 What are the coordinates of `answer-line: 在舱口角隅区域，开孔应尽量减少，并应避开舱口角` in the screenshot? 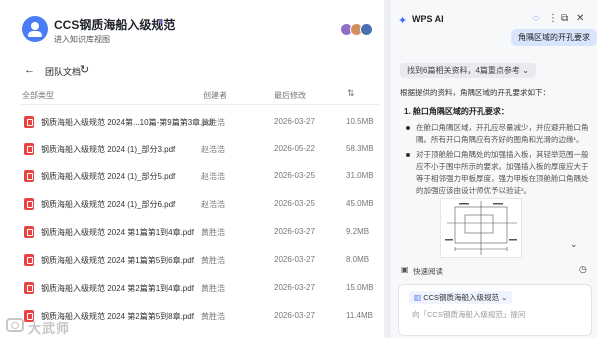 It's located at (502, 127).